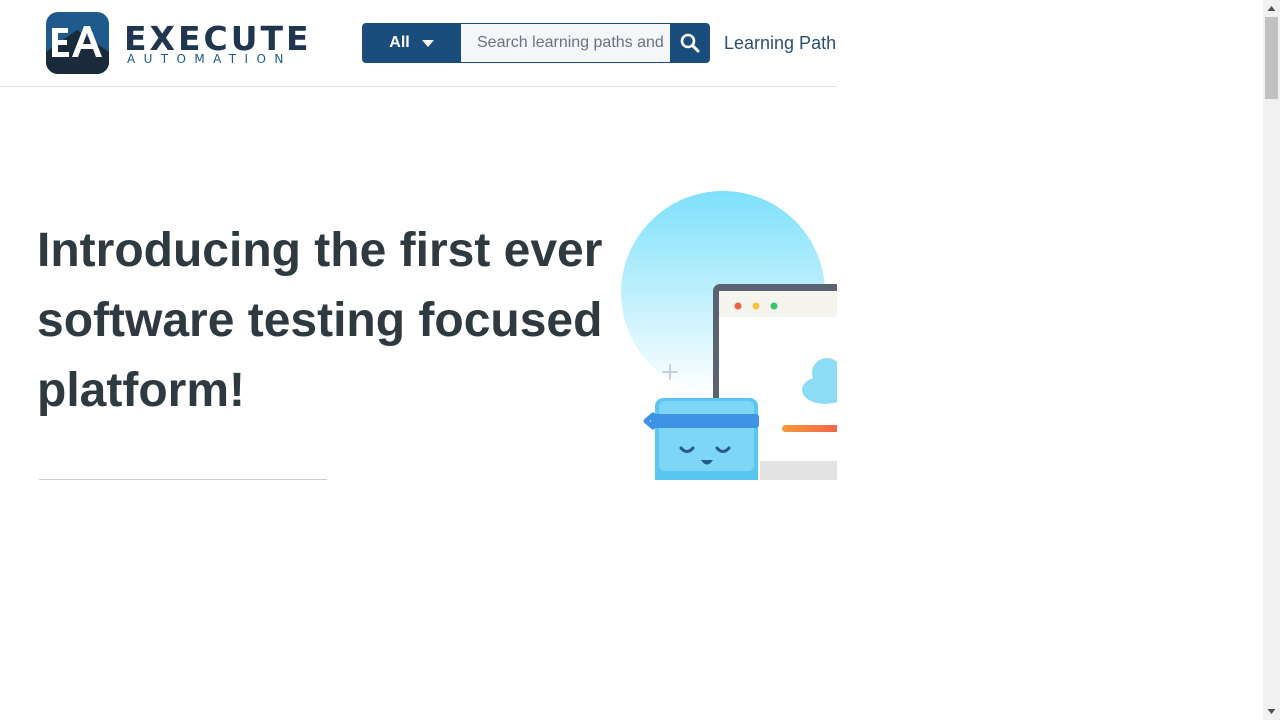  I want to click on scroll-up-arrow-icon, so click(1271, 8).